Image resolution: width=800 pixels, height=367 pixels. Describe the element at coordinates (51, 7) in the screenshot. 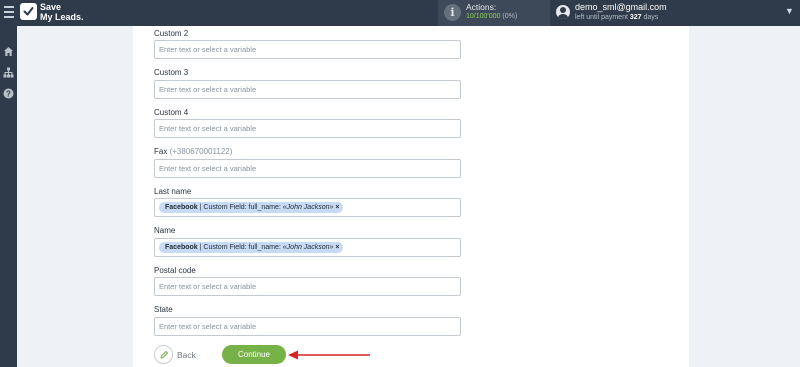

I see `logo-line-1: Save` at that location.